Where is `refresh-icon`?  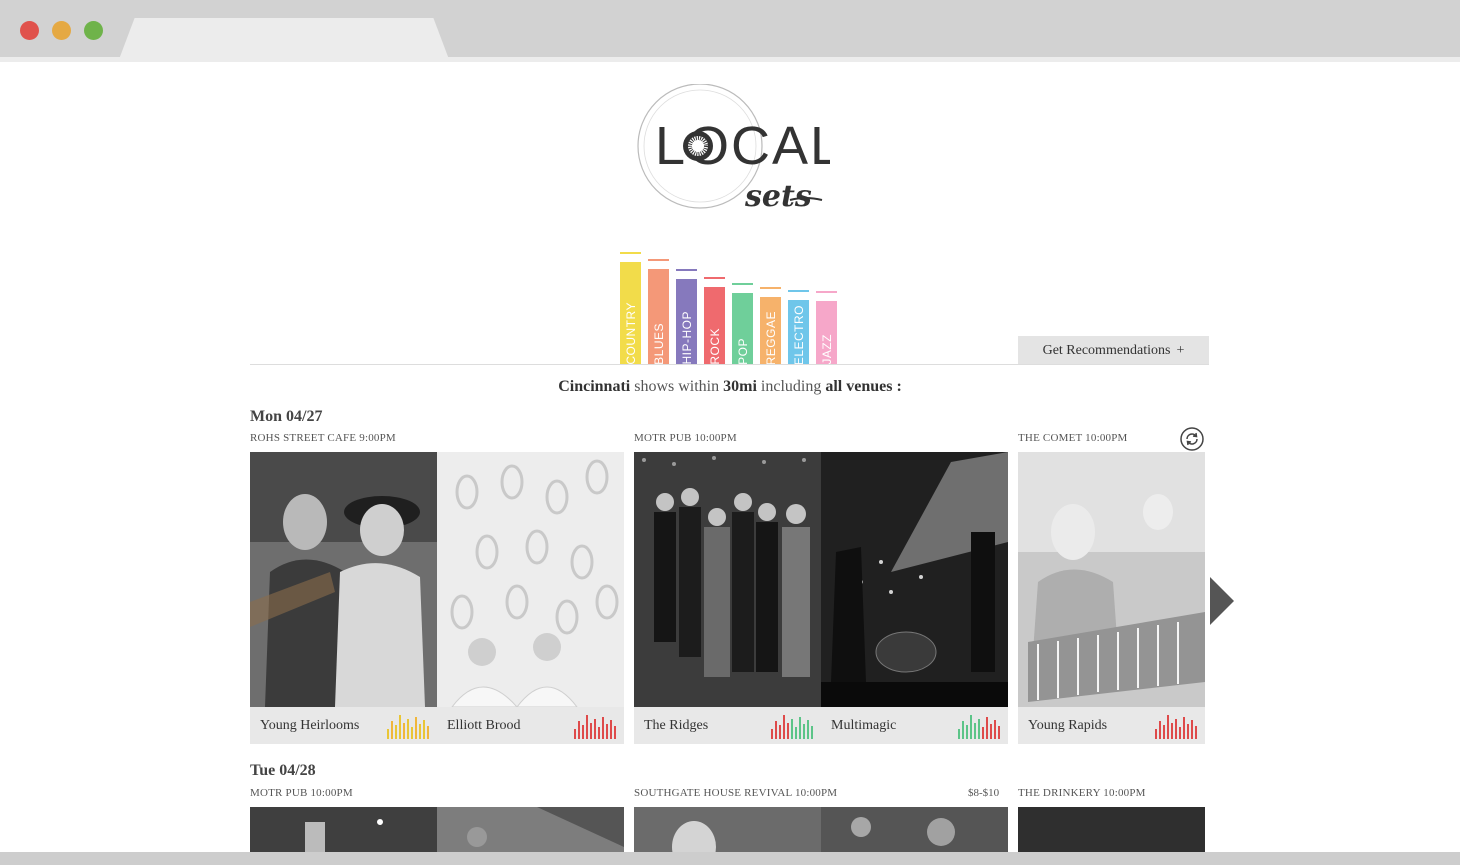 refresh-icon is located at coordinates (1192, 439).